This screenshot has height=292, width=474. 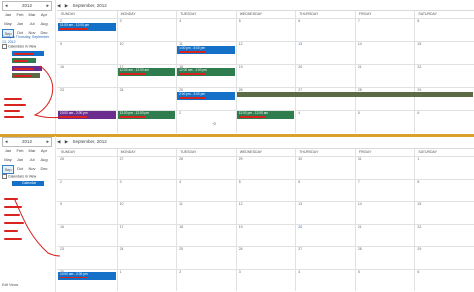 What do you see at coordinates (354, 94) in the screenshot?
I see `calendar-event-multiday` at bounding box center [354, 94].